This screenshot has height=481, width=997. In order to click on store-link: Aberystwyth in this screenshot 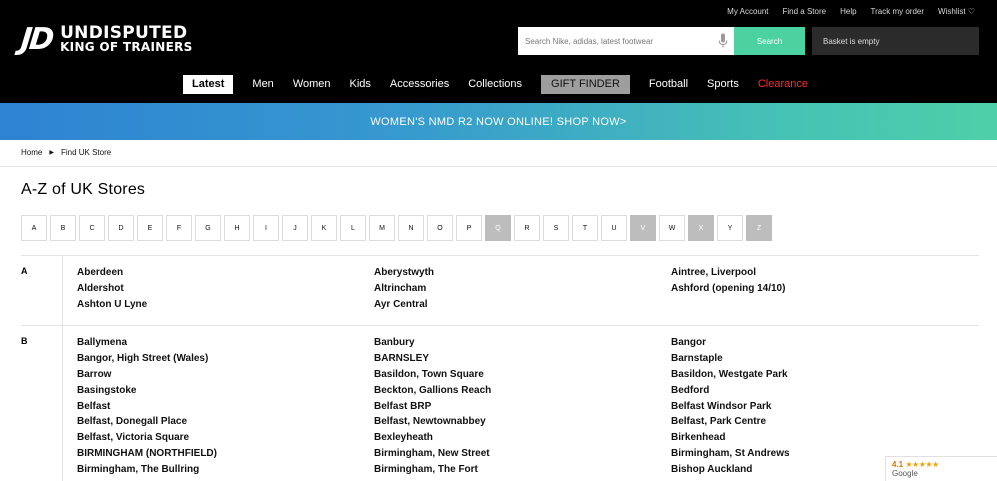, I will do `click(404, 273)`.